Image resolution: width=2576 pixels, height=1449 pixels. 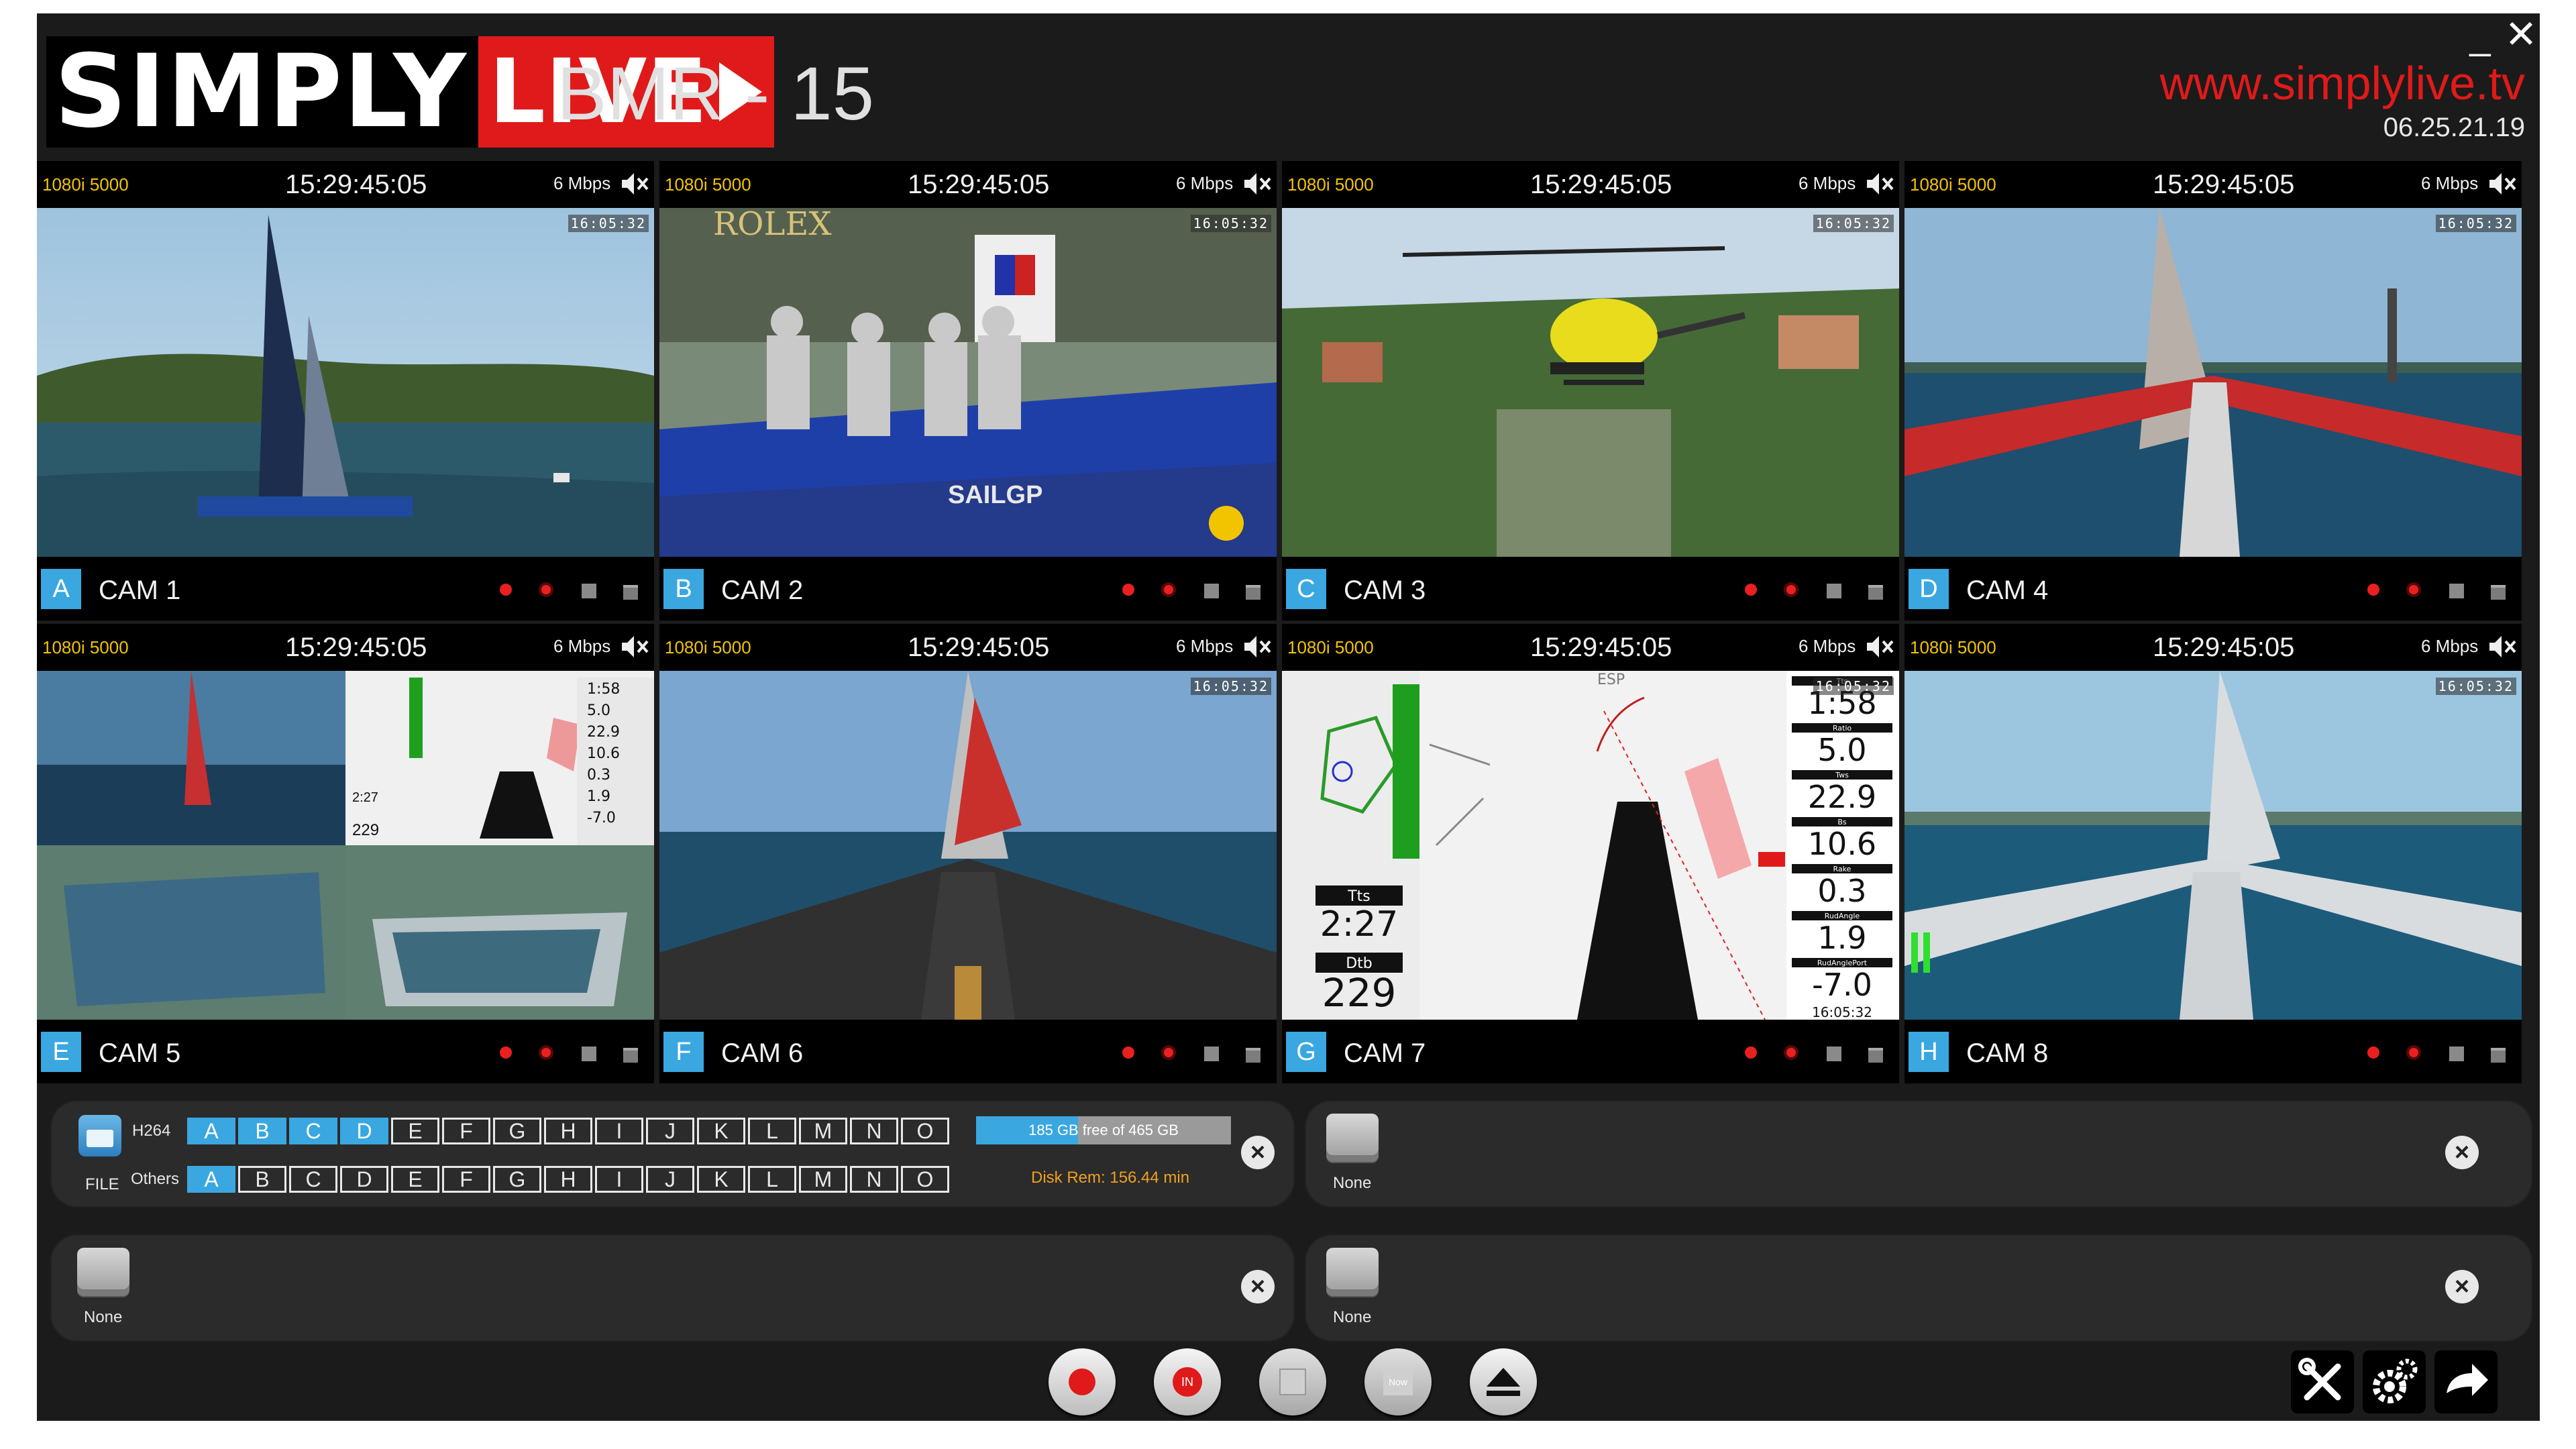 What do you see at coordinates (772, 1179) in the screenshot?
I see `others-chip-l: L` at bounding box center [772, 1179].